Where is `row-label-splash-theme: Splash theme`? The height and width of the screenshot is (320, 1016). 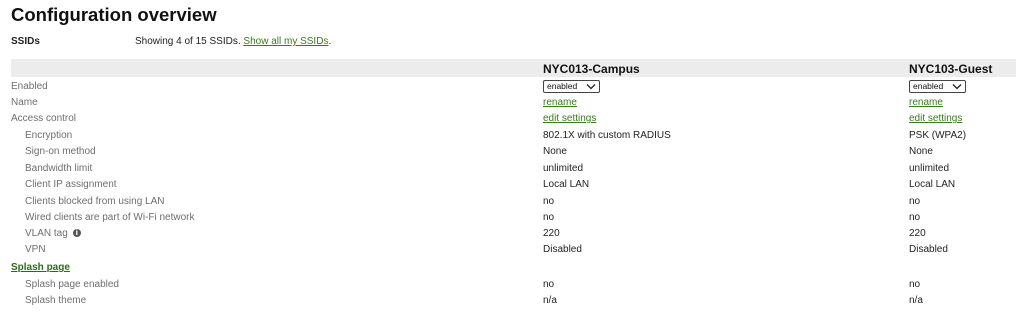
row-label-splash-theme: Splash theme is located at coordinates (56, 300).